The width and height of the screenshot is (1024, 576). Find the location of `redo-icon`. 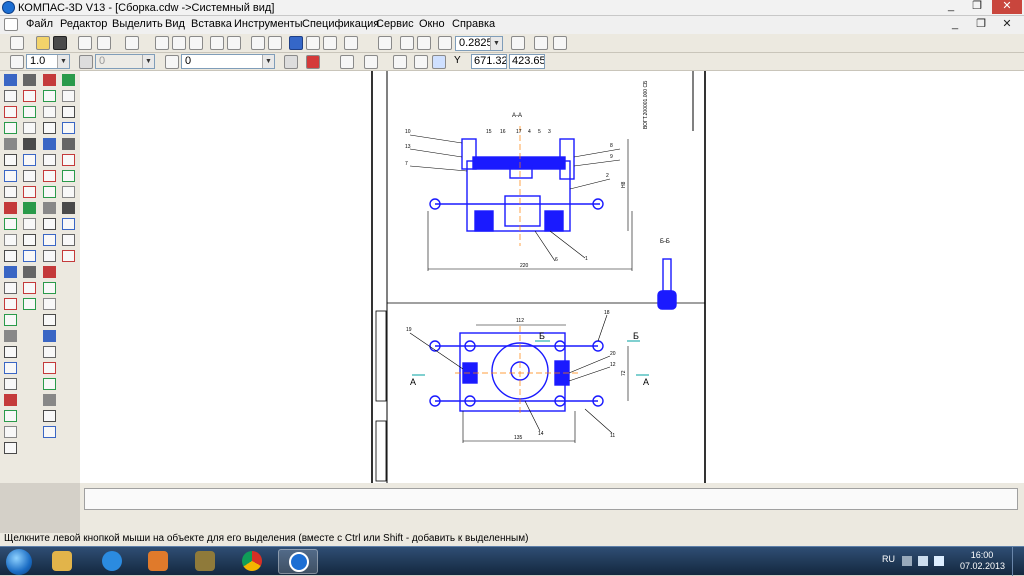

redo-icon is located at coordinates (275, 43).